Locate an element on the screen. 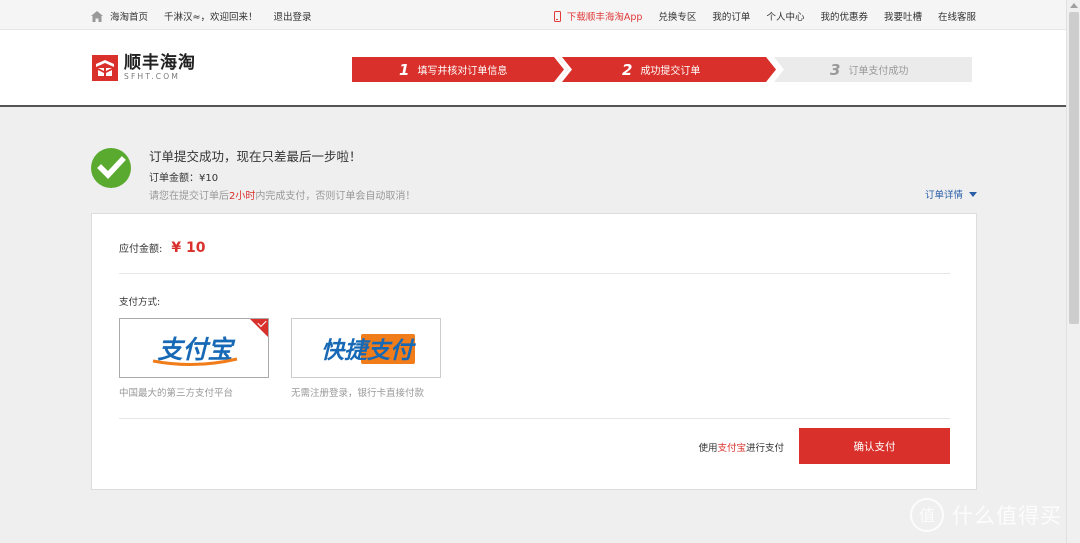 The height and width of the screenshot is (543, 1080). step-number: 3 is located at coordinates (835, 69).